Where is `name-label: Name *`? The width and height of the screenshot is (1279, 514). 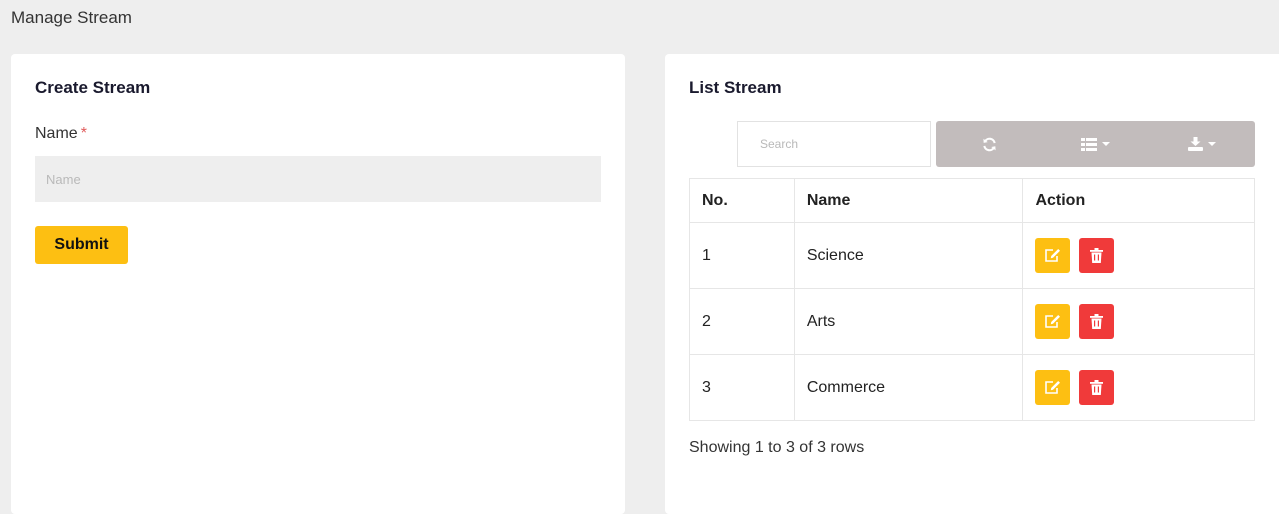 name-label: Name * is located at coordinates (61, 134).